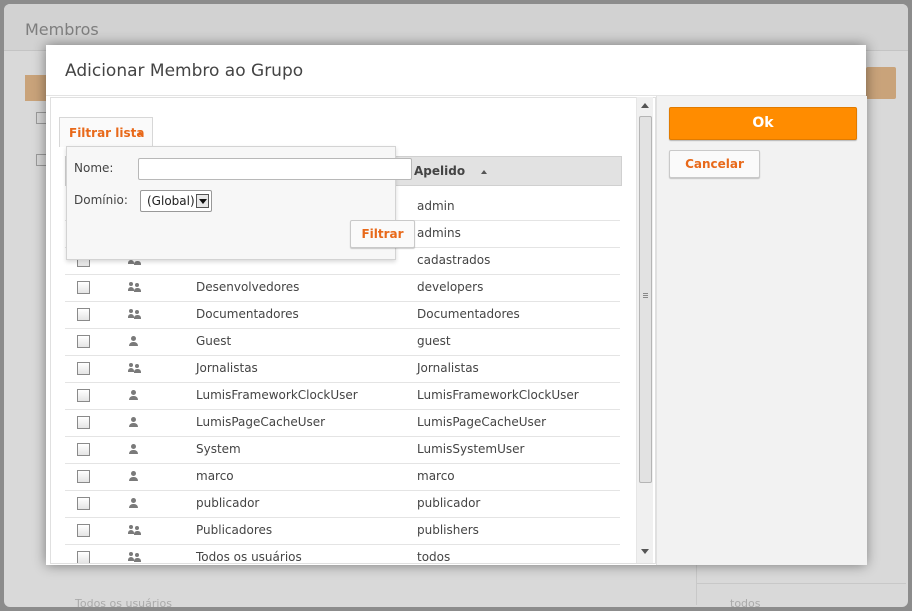 This screenshot has height=611, width=912. Describe the element at coordinates (36, 88) in the screenshot. I see `background-add-button` at that location.